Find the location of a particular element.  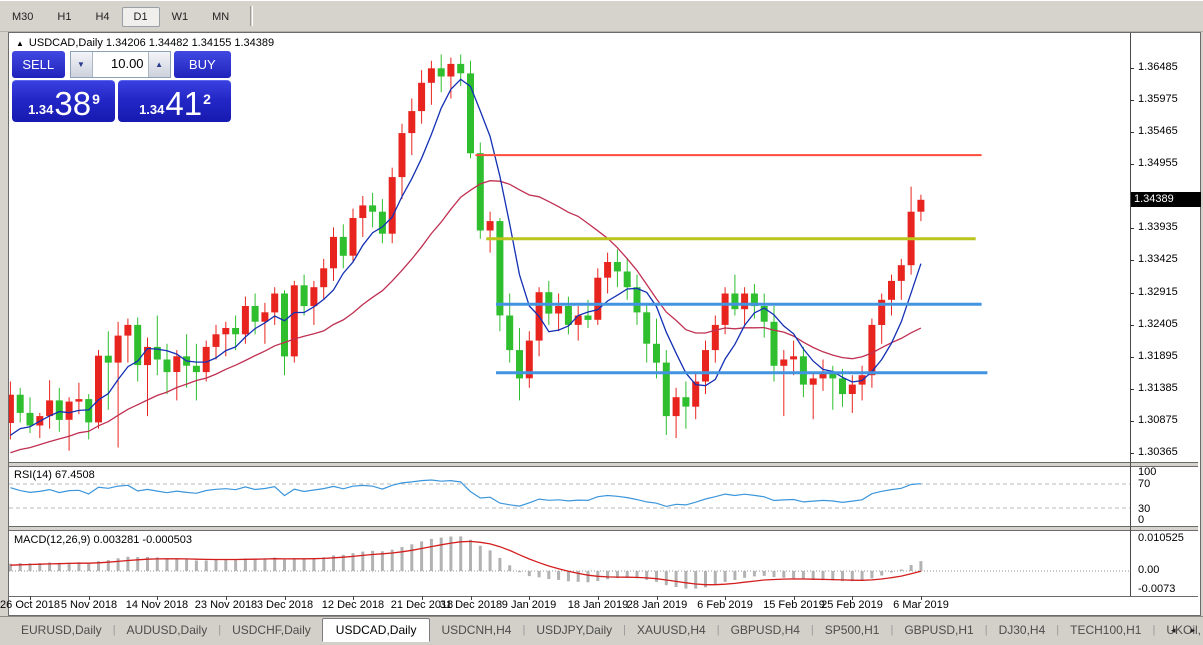

chart-tab-usdchf-daily: USDCHF,Daily is located at coordinates (271, 630).